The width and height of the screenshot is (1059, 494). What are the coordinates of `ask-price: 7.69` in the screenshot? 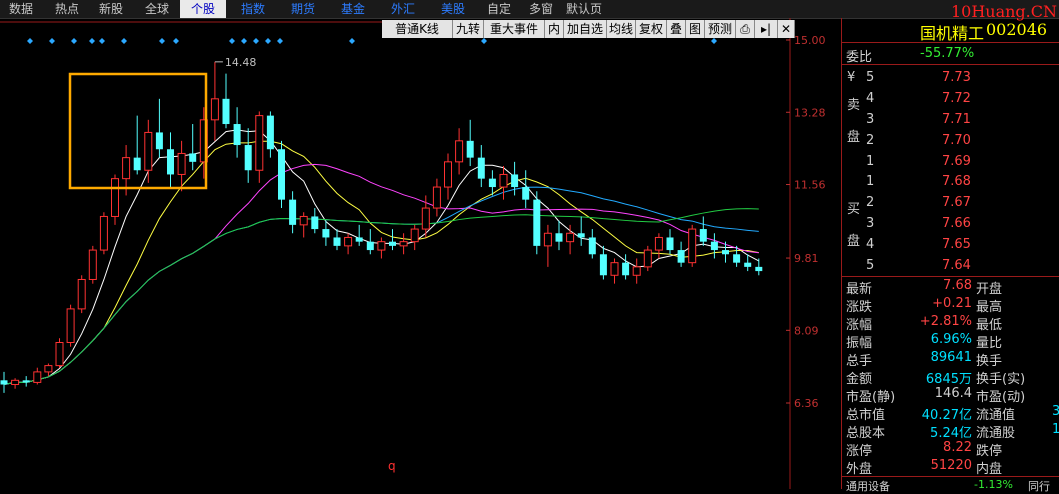 It's located at (956, 161).